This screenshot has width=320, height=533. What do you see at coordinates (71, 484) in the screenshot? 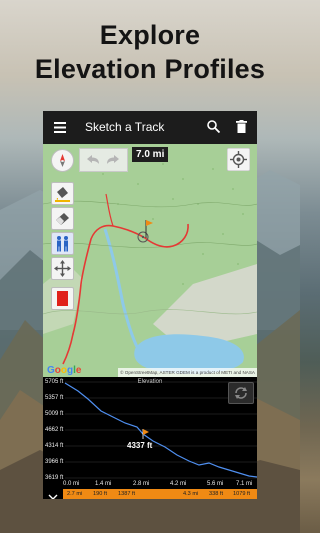
I see `x-tick-0: 0.0 mi` at bounding box center [71, 484].